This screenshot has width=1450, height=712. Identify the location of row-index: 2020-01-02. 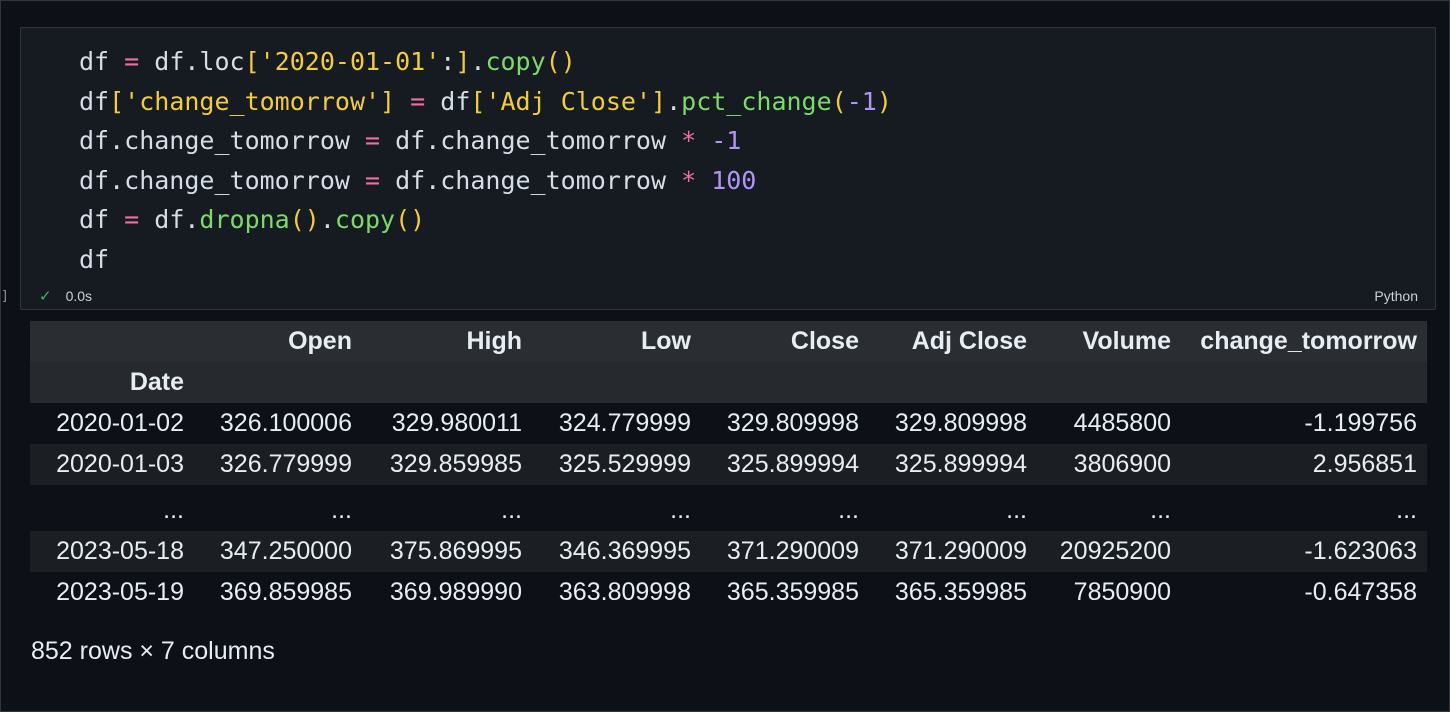
(120, 423).